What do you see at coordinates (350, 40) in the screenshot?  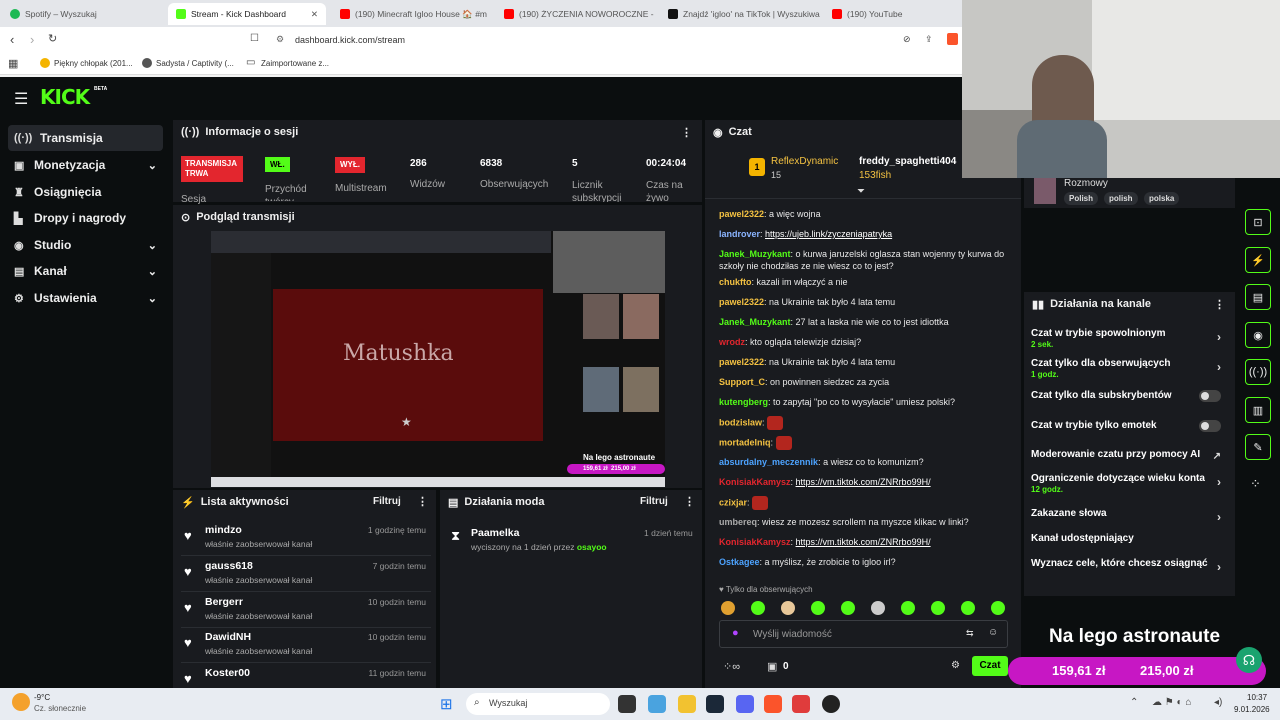 I see `url-field: dashboard.kick.com/stream` at bounding box center [350, 40].